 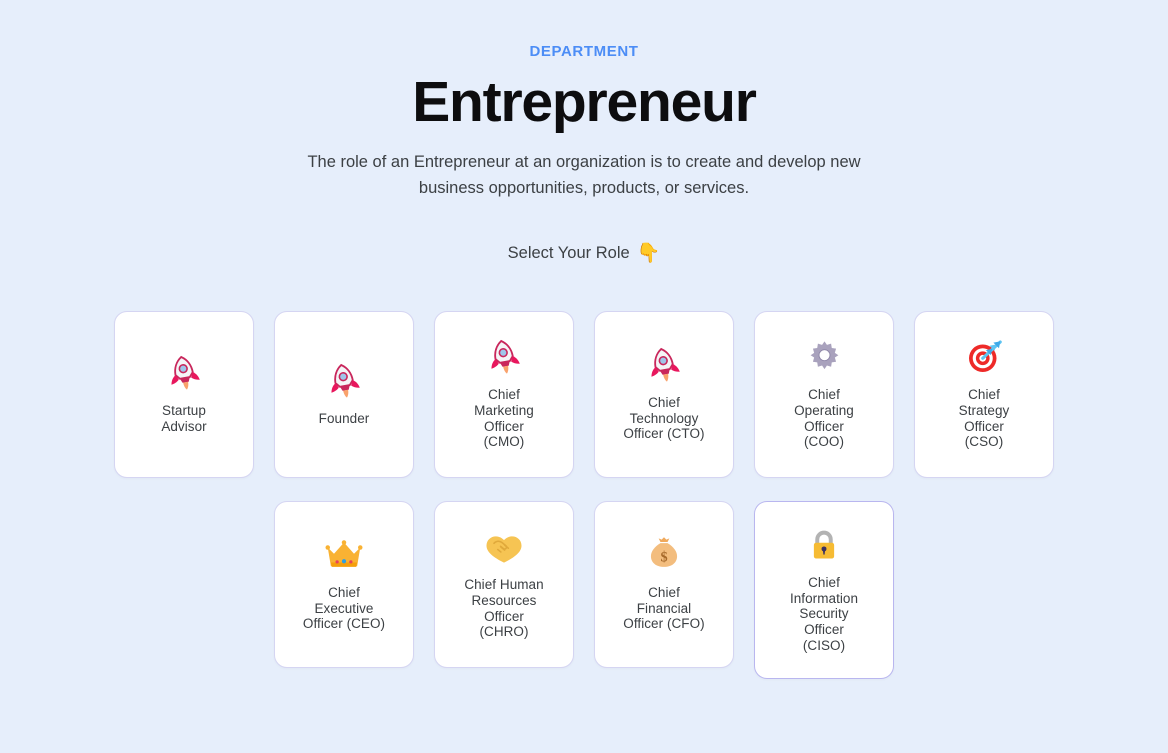 I want to click on moneybag-icon-svg: $, so click(x=664, y=552).